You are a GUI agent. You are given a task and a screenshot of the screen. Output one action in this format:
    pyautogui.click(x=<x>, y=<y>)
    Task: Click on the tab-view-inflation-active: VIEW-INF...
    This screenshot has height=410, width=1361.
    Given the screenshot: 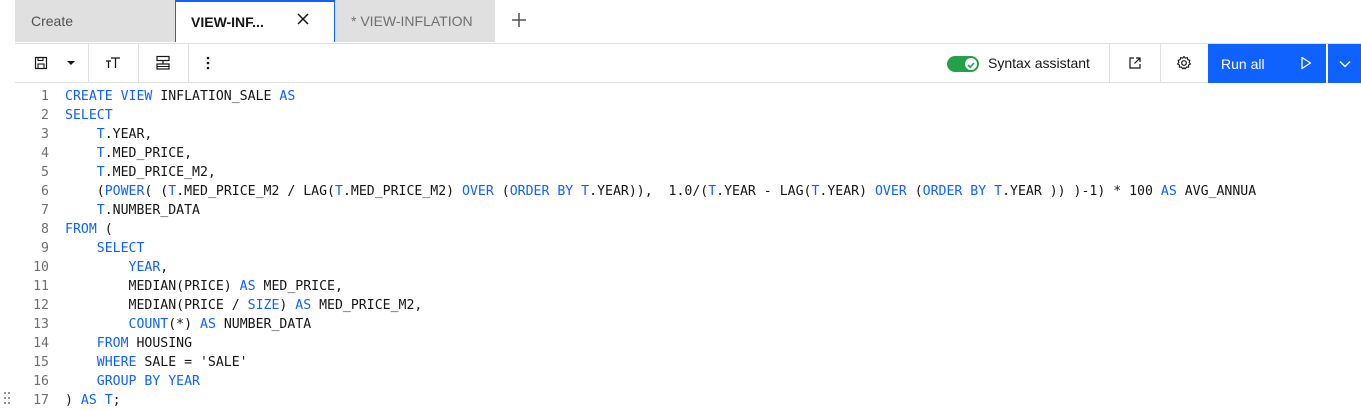 What is the action you would take?
    pyautogui.click(x=255, y=21)
    